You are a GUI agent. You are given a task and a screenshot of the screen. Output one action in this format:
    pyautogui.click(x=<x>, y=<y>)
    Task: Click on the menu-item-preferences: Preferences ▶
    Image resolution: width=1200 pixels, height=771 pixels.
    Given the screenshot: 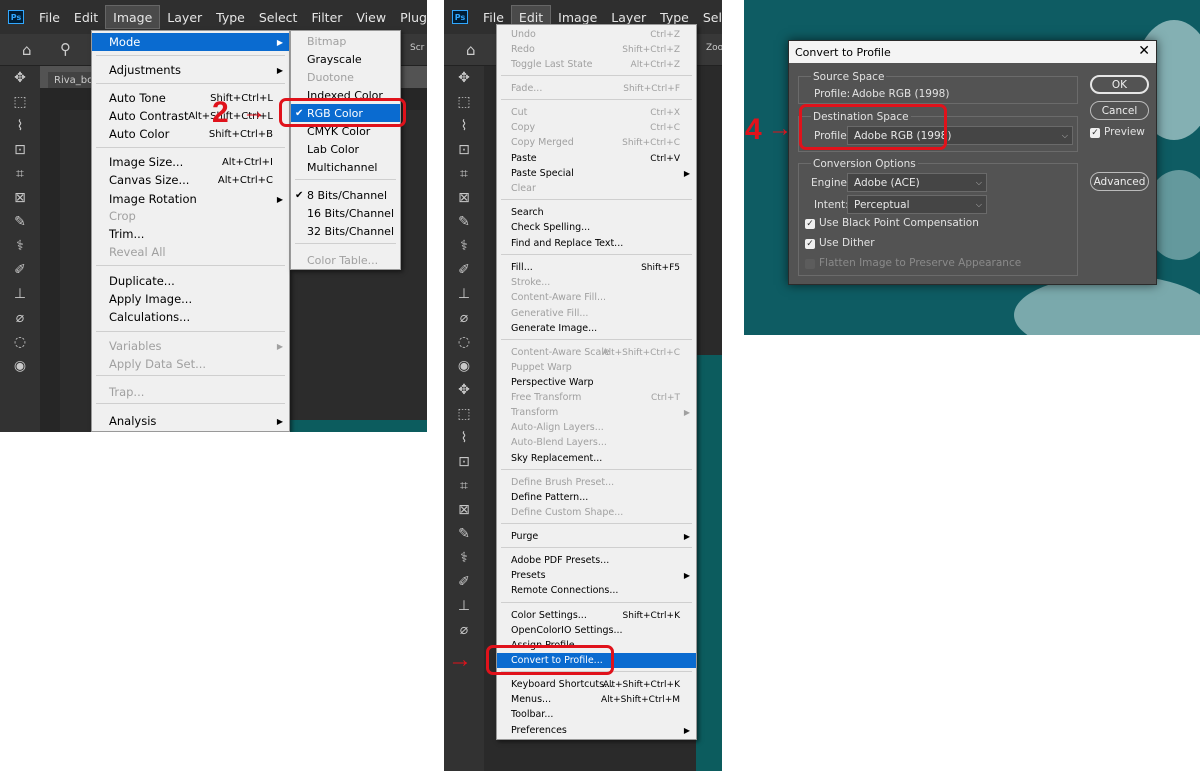 What is the action you would take?
    pyautogui.click(x=596, y=730)
    